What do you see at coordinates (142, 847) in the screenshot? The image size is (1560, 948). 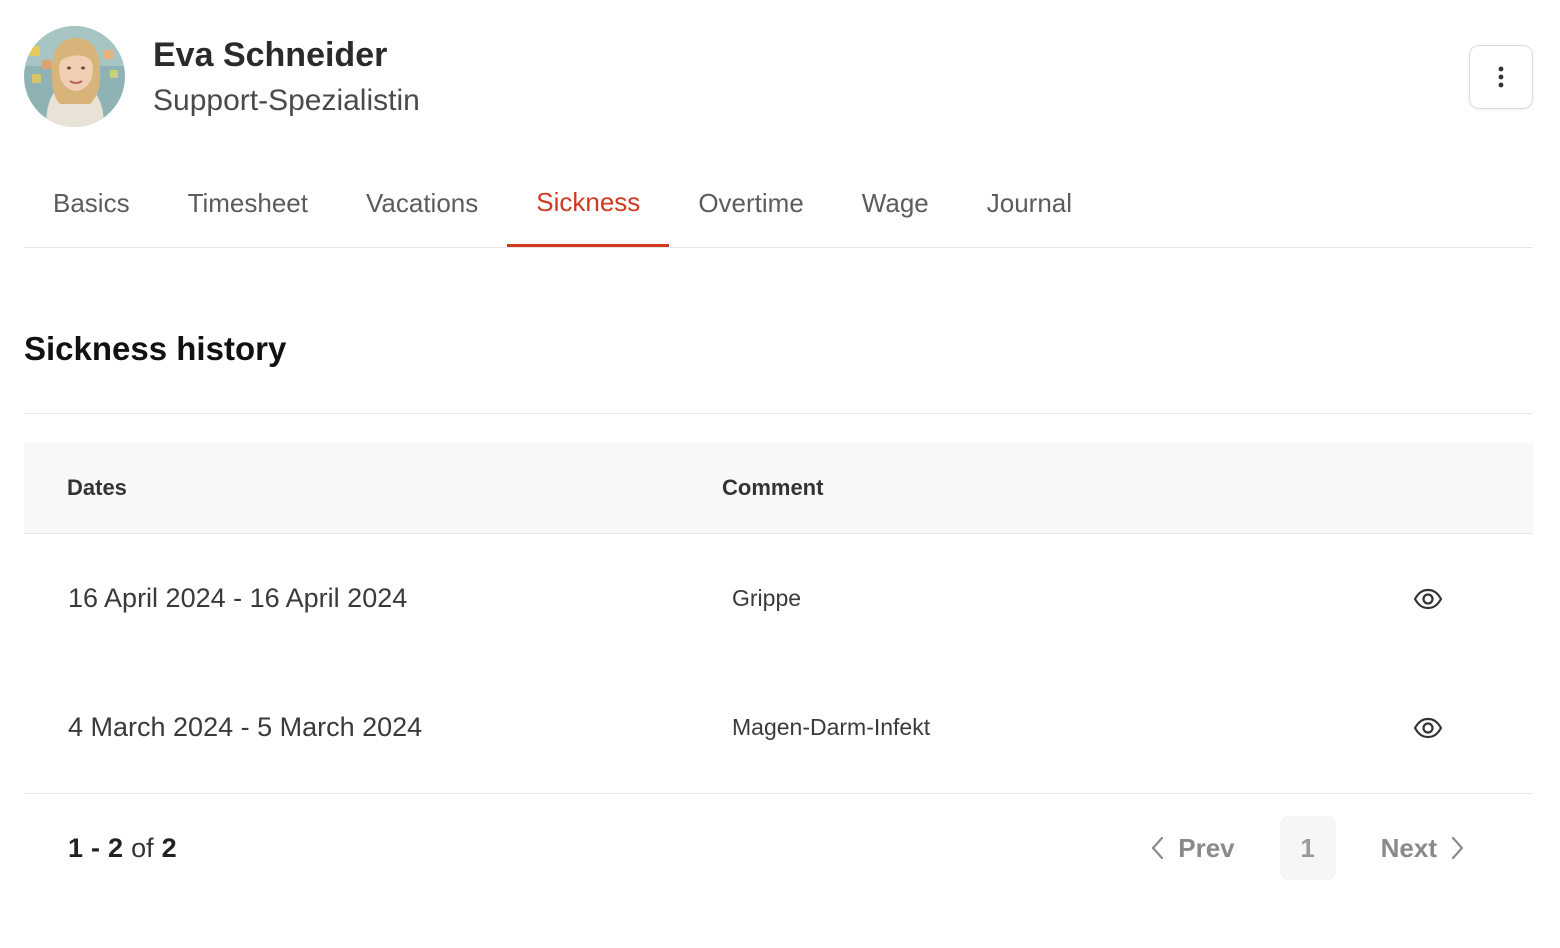 I see `range-of-label: of` at bounding box center [142, 847].